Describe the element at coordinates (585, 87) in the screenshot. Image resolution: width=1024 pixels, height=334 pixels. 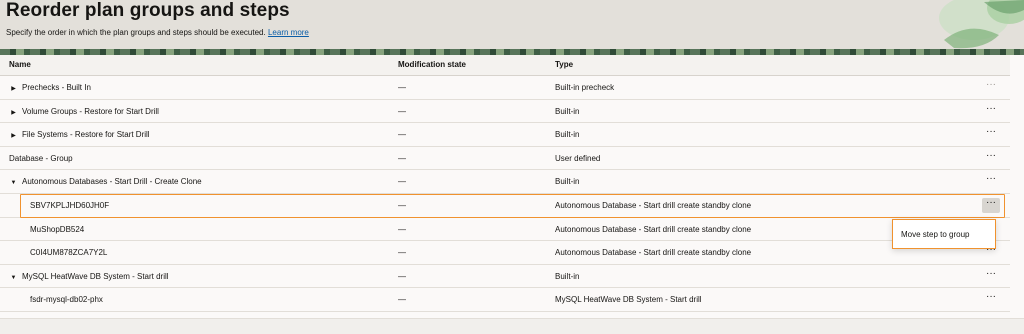
I see `row-type: Built-in precheck` at that location.